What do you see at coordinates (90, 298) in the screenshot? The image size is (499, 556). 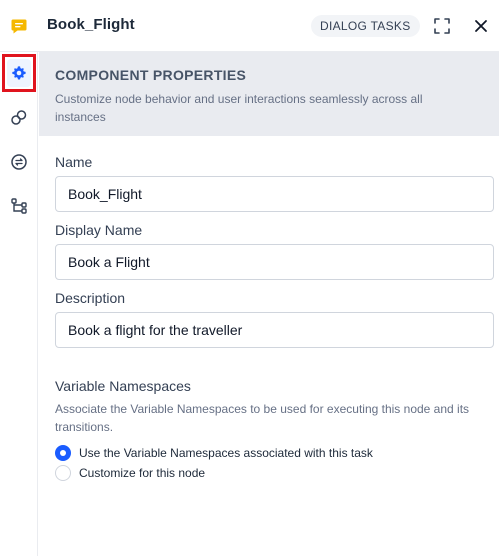 I see `description-label: Description` at bounding box center [90, 298].